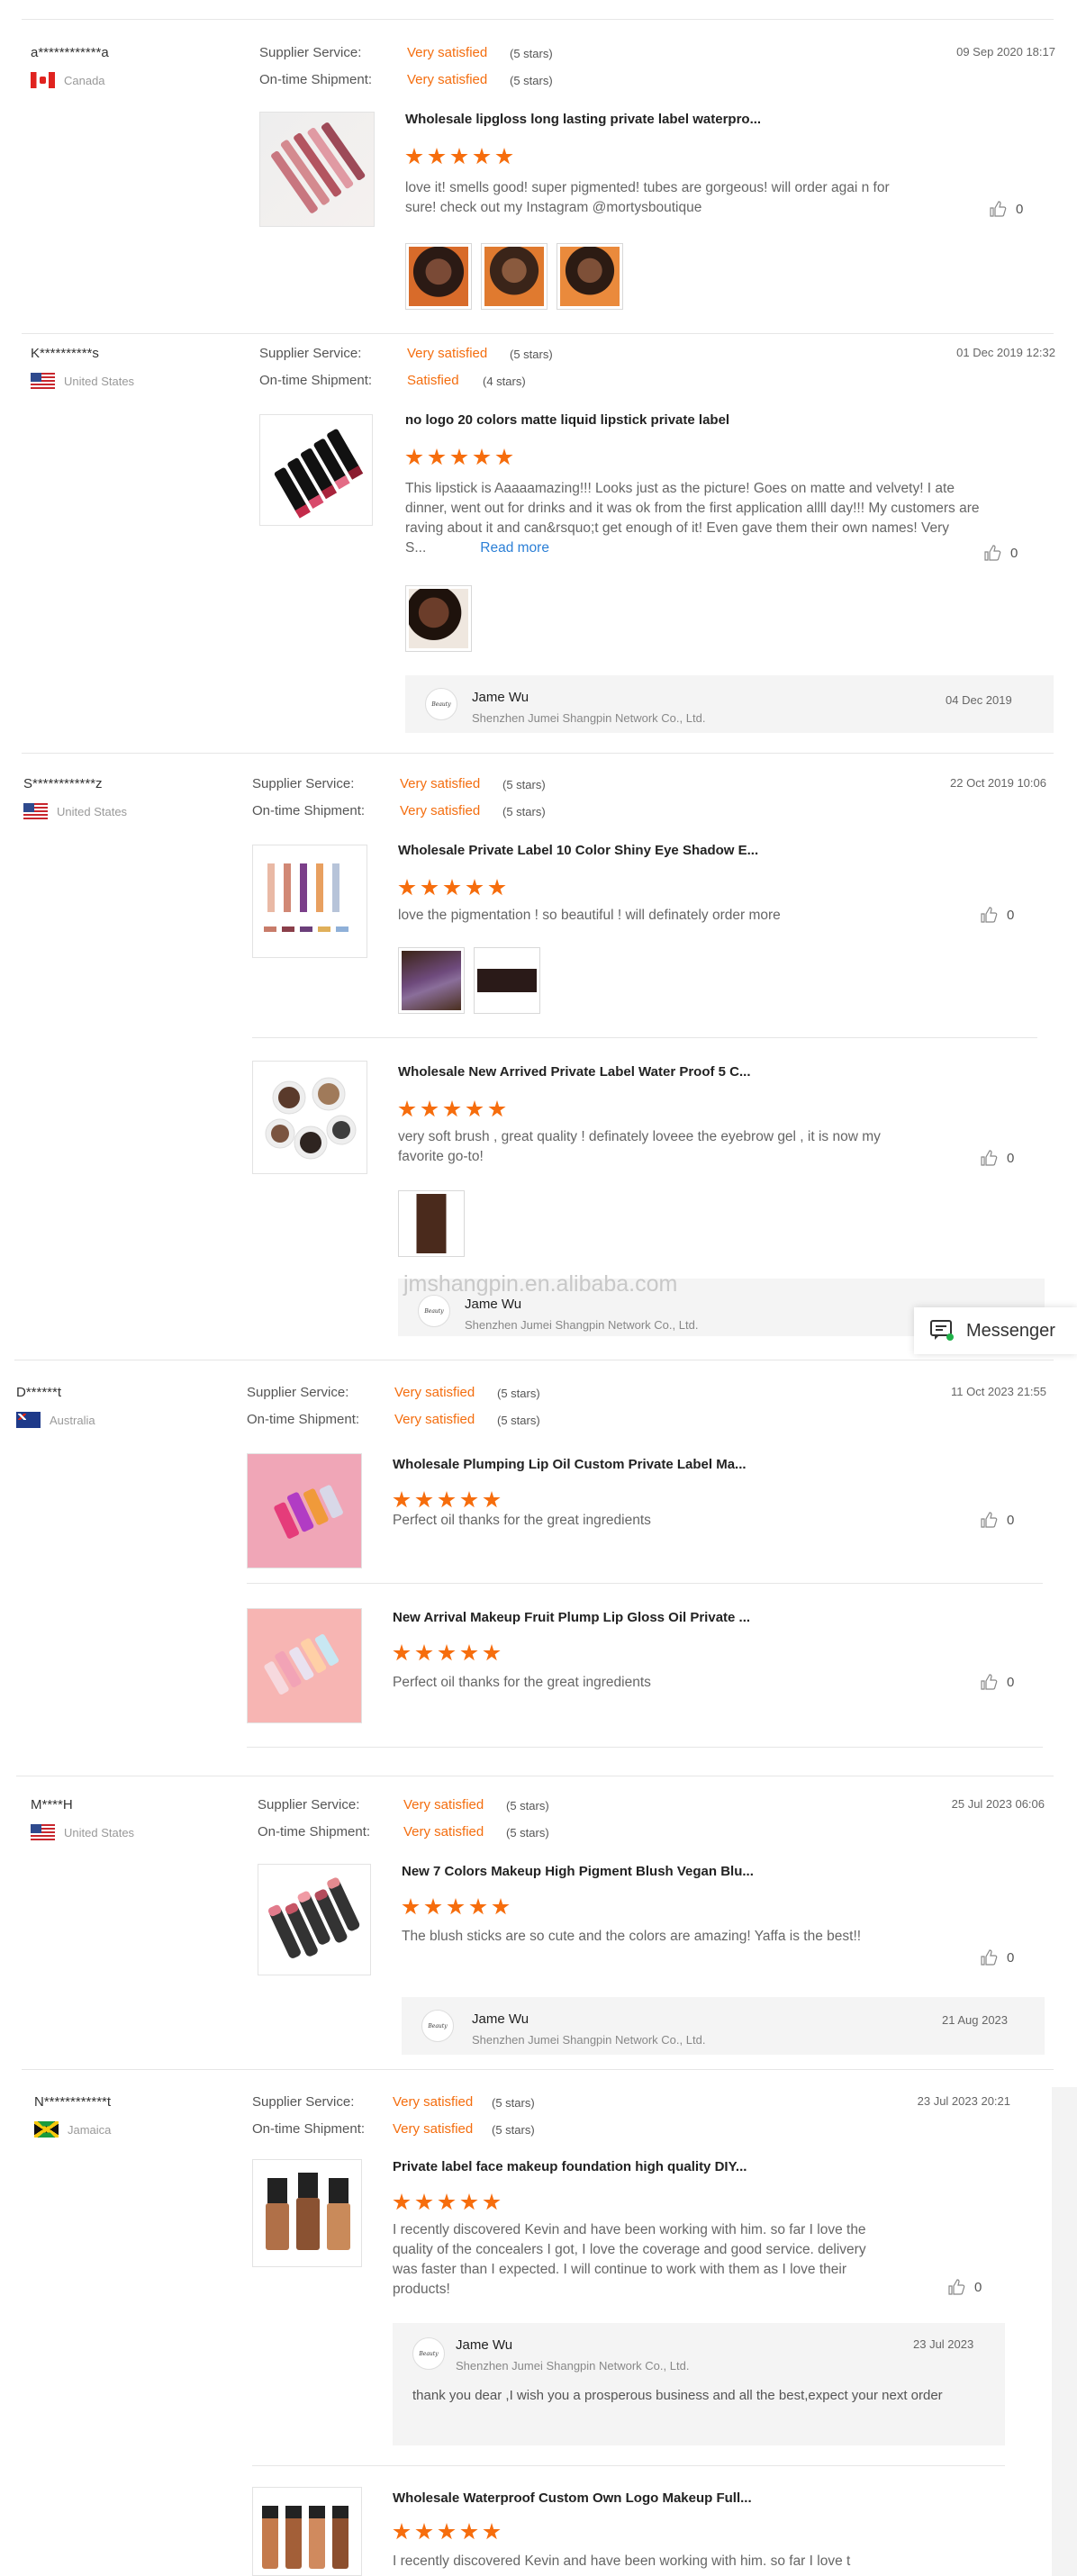 The image size is (1077, 2576). What do you see at coordinates (43, 1832) in the screenshot?
I see `usa-flag-icon` at bounding box center [43, 1832].